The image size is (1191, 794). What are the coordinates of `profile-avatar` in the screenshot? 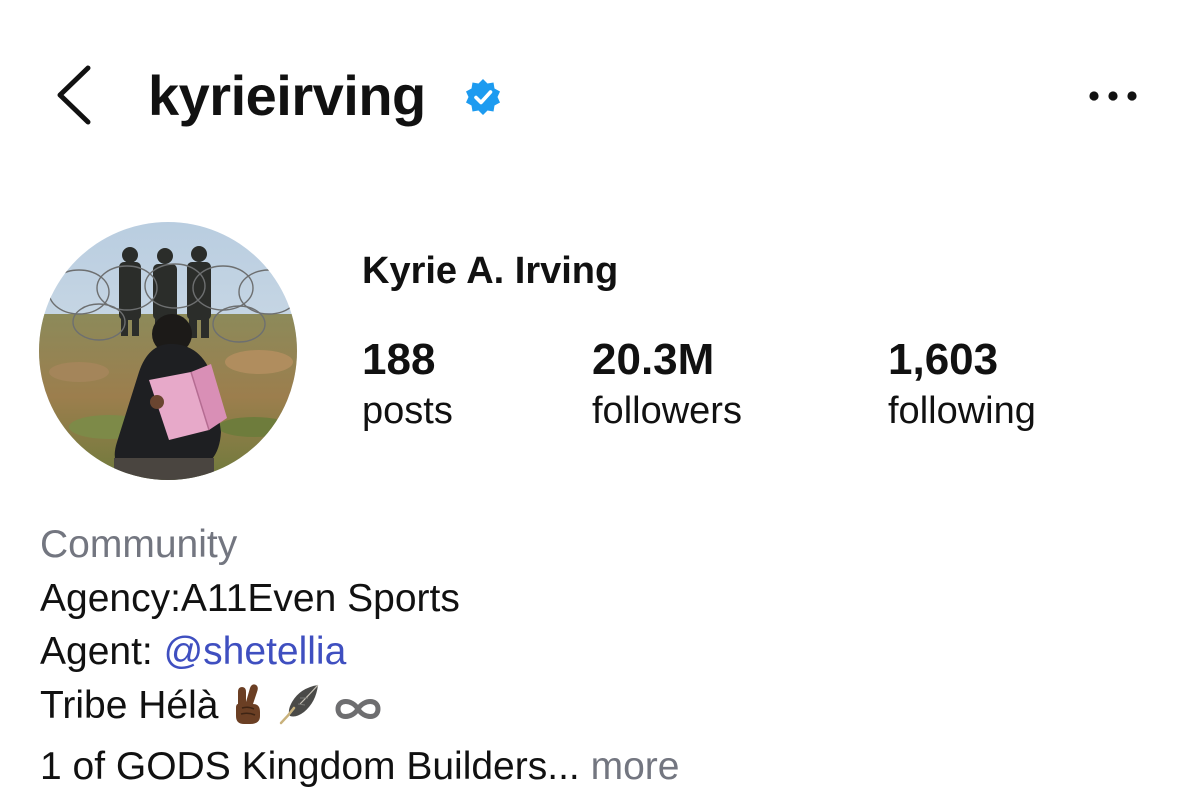 It's located at (168, 351).